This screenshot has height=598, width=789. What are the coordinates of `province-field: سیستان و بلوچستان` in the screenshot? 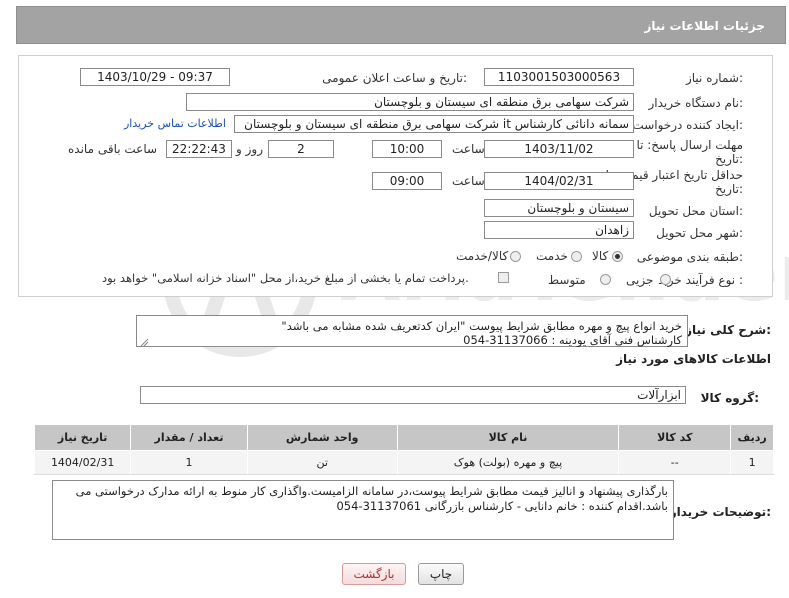 It's located at (559, 208).